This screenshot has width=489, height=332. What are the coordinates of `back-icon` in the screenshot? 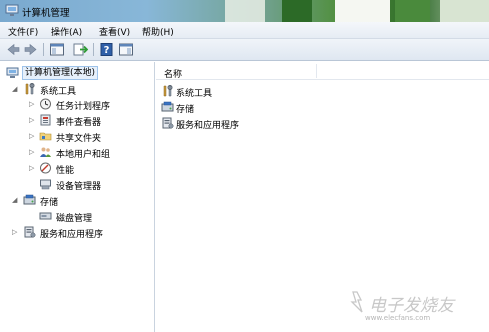 It's located at (13, 49).